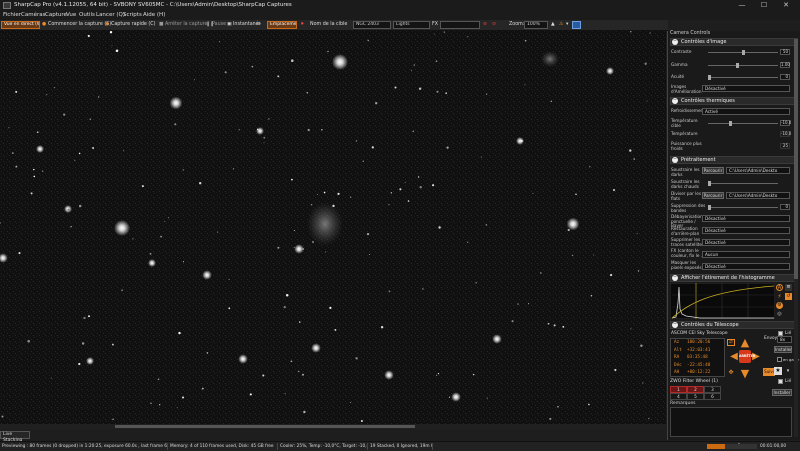 This screenshot has height=451, width=800. Describe the element at coordinates (785, 52) in the screenshot. I see `contrast-value: 50` at that location.